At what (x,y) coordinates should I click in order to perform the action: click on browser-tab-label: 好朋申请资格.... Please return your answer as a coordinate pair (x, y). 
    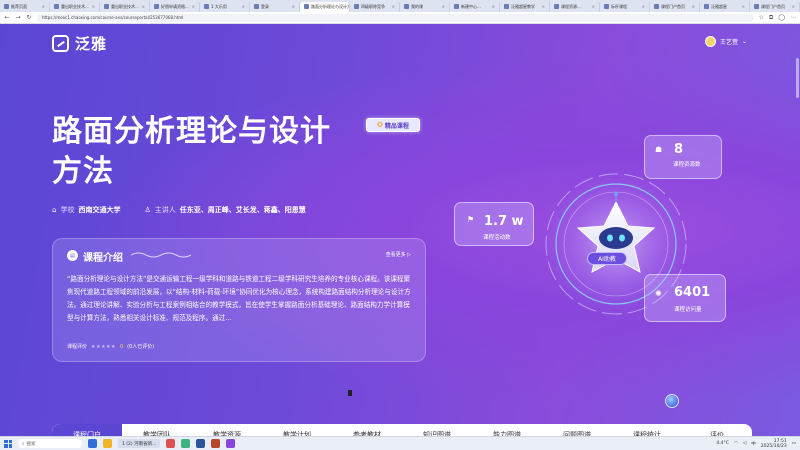
    Looking at the image, I should click on (175, 6).